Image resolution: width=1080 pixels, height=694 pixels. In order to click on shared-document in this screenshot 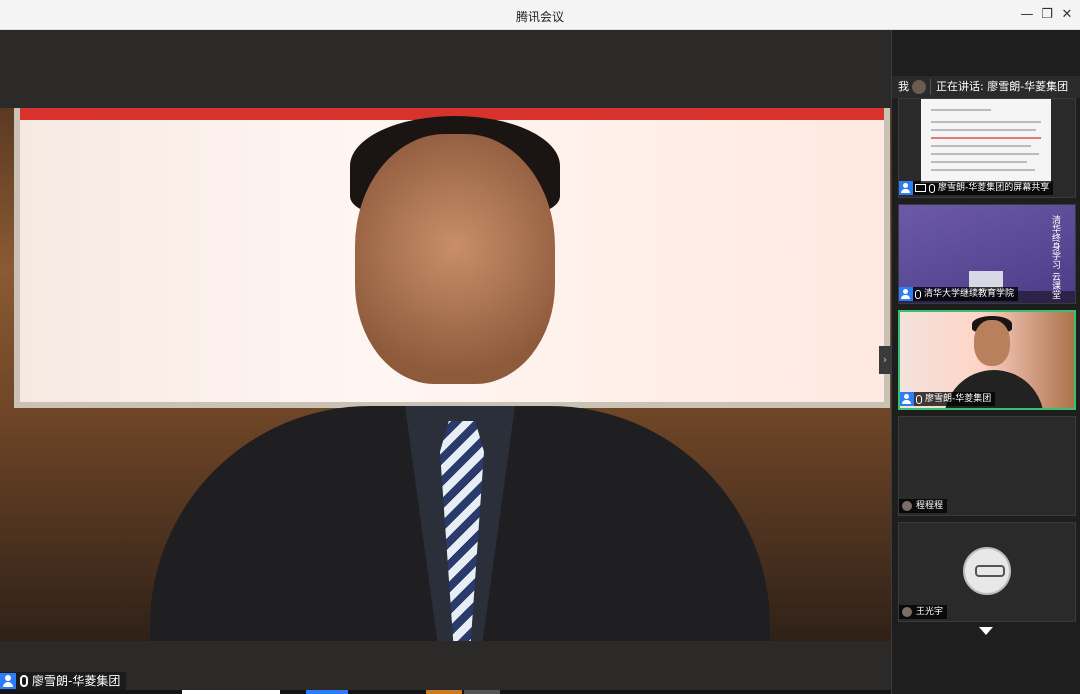, I will do `click(986, 141)`.